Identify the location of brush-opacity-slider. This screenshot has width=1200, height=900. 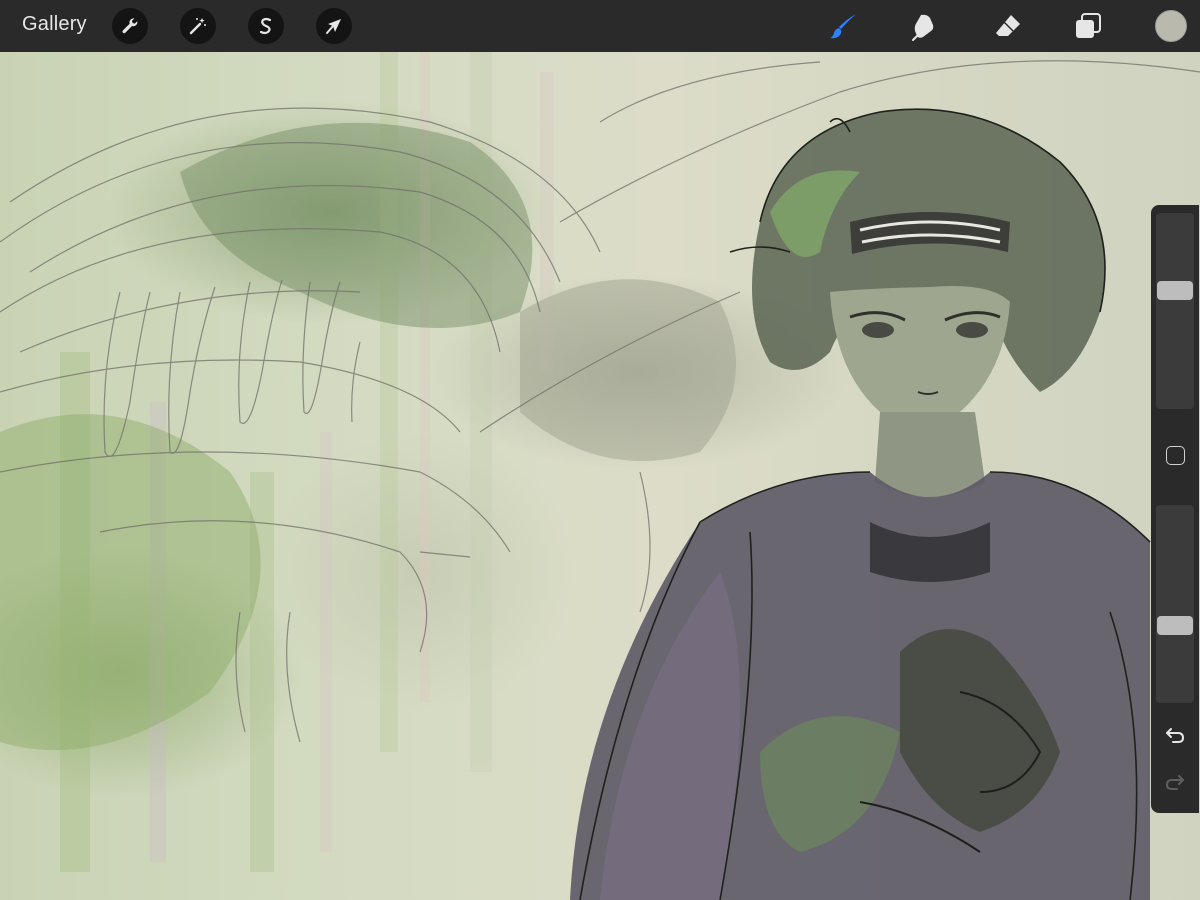
(1175, 604).